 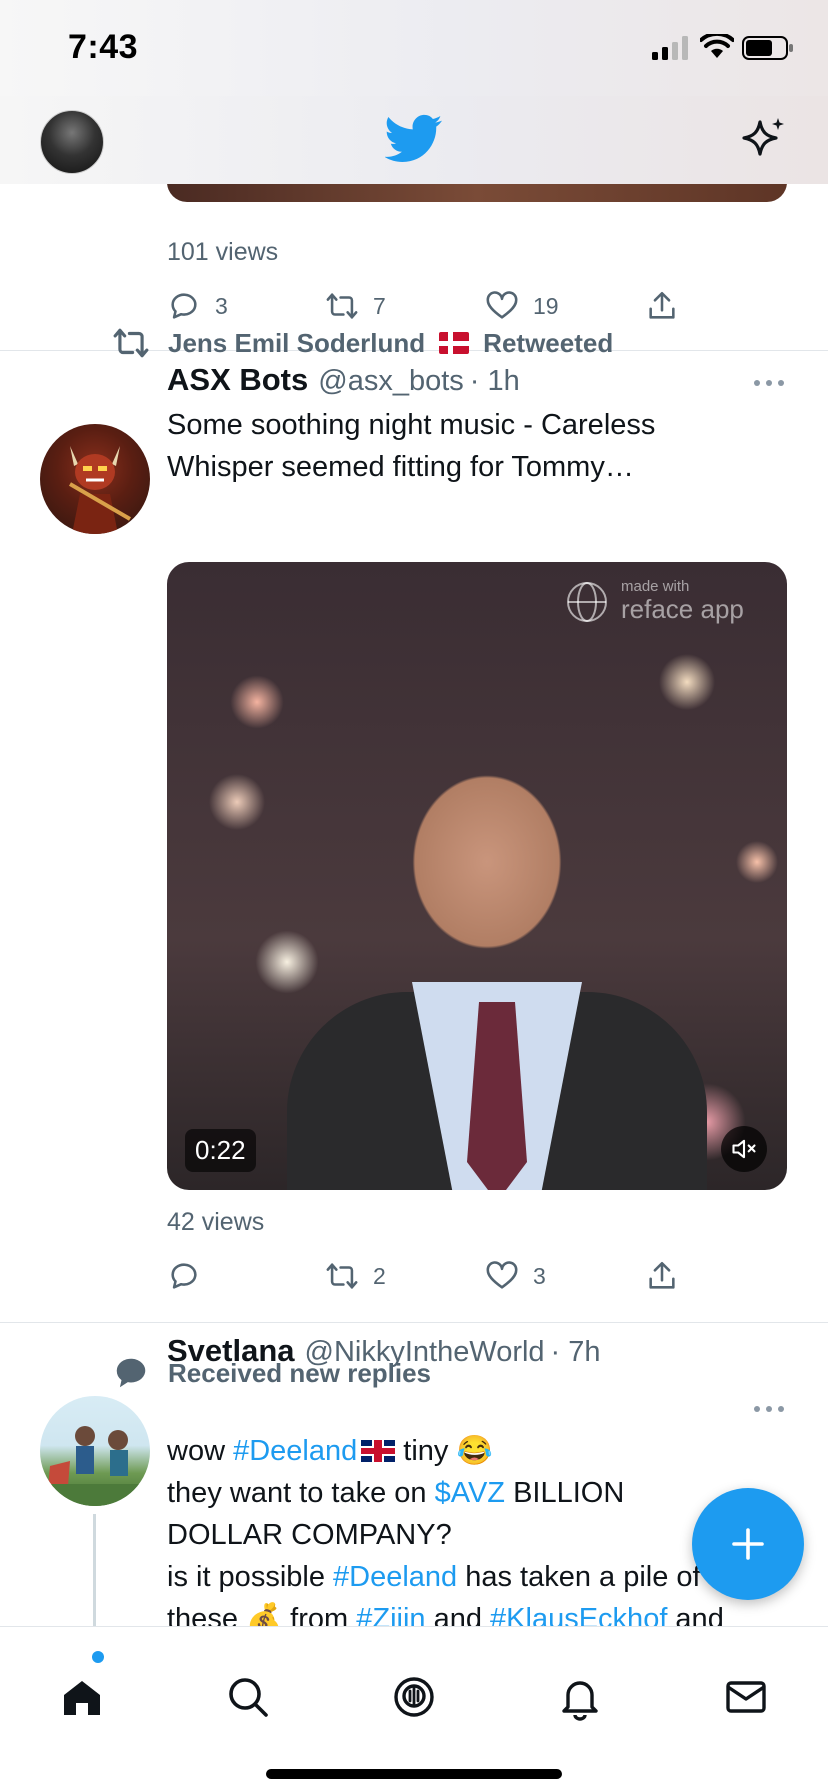 What do you see at coordinates (297, 342) in the screenshot?
I see `retweeter-name: Jens Emil Soderlund` at bounding box center [297, 342].